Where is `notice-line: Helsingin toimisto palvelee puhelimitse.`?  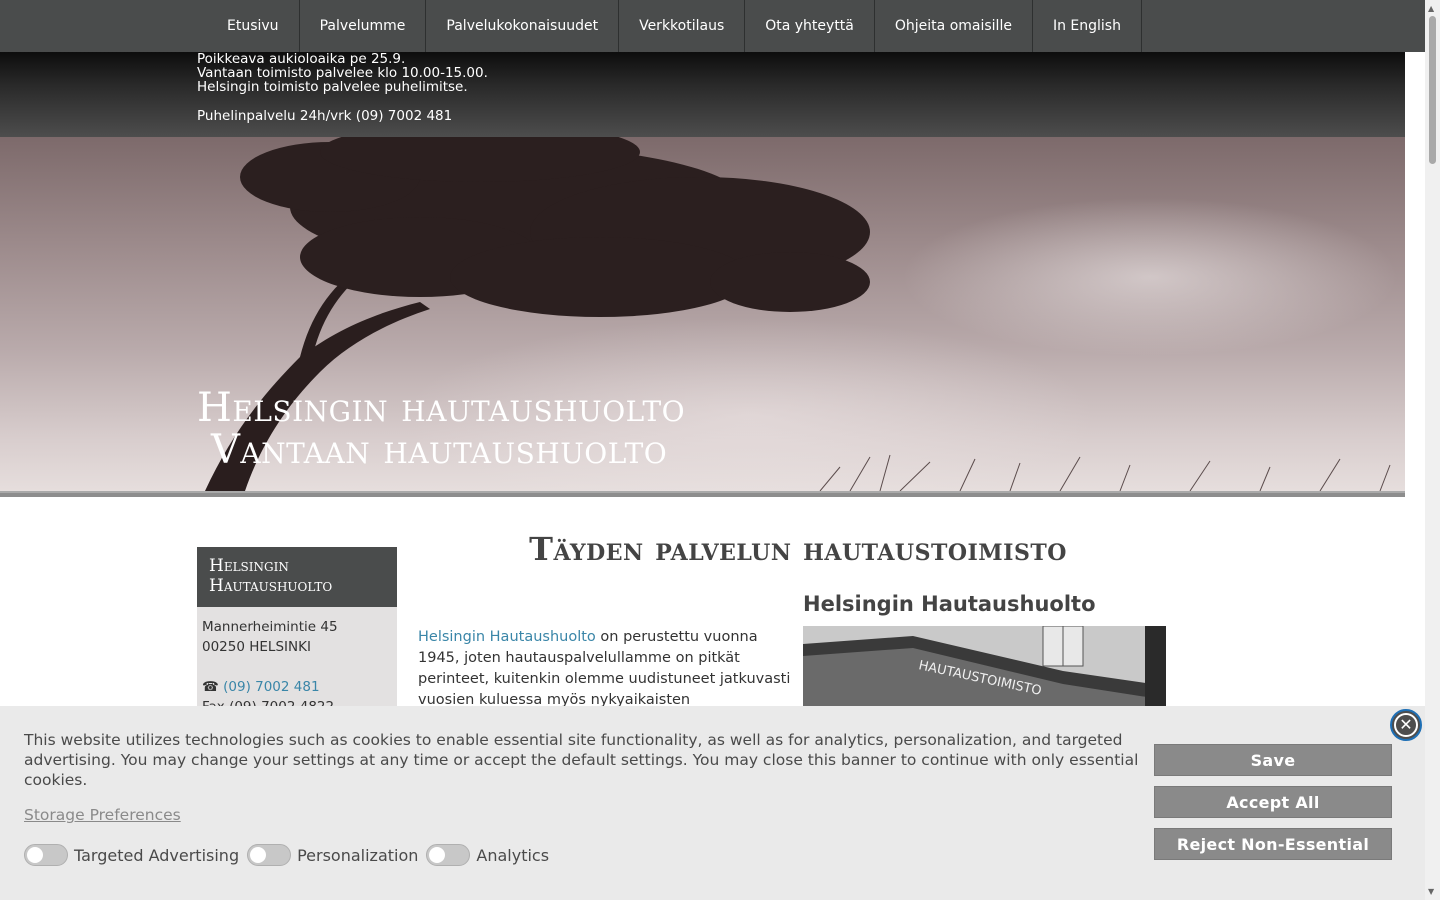
notice-line: Helsingin toimisto palvelee puhelimitse. is located at coordinates (332, 87).